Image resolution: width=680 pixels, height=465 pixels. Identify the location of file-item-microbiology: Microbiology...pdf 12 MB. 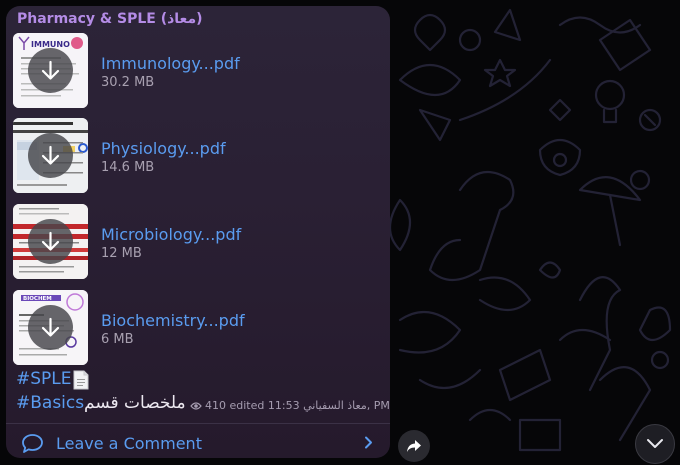
(198, 242).